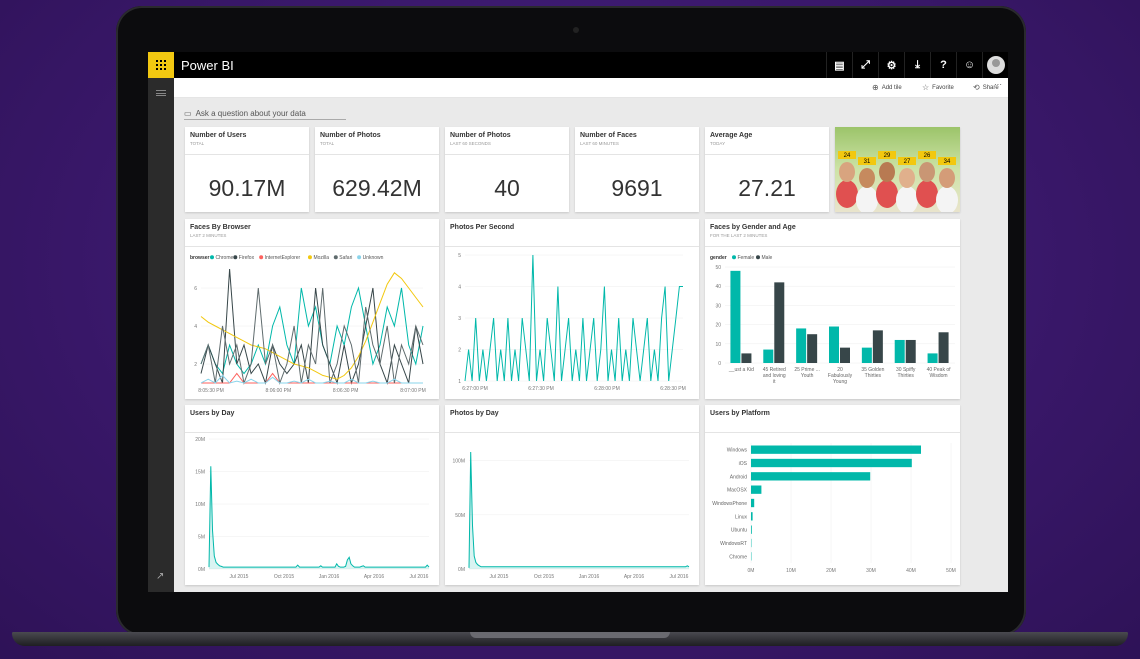 This screenshot has height=659, width=1140. I want to click on laptop-notch, so click(570, 635).